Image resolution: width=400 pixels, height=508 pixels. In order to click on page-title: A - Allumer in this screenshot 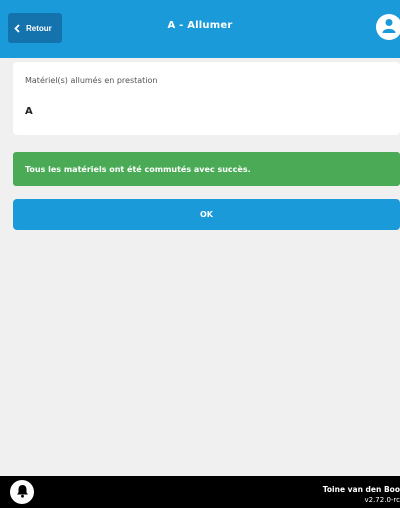, I will do `click(200, 25)`.